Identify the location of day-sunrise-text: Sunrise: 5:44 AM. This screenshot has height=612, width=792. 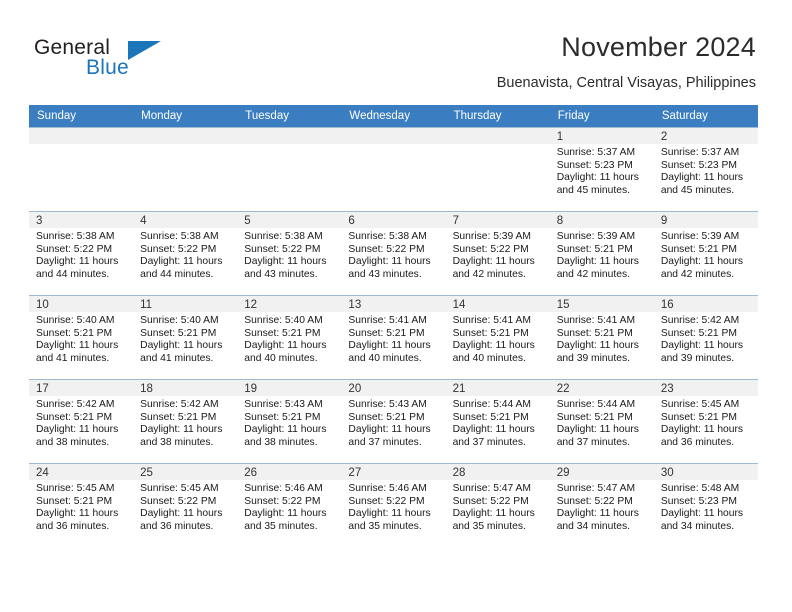
(491, 404).